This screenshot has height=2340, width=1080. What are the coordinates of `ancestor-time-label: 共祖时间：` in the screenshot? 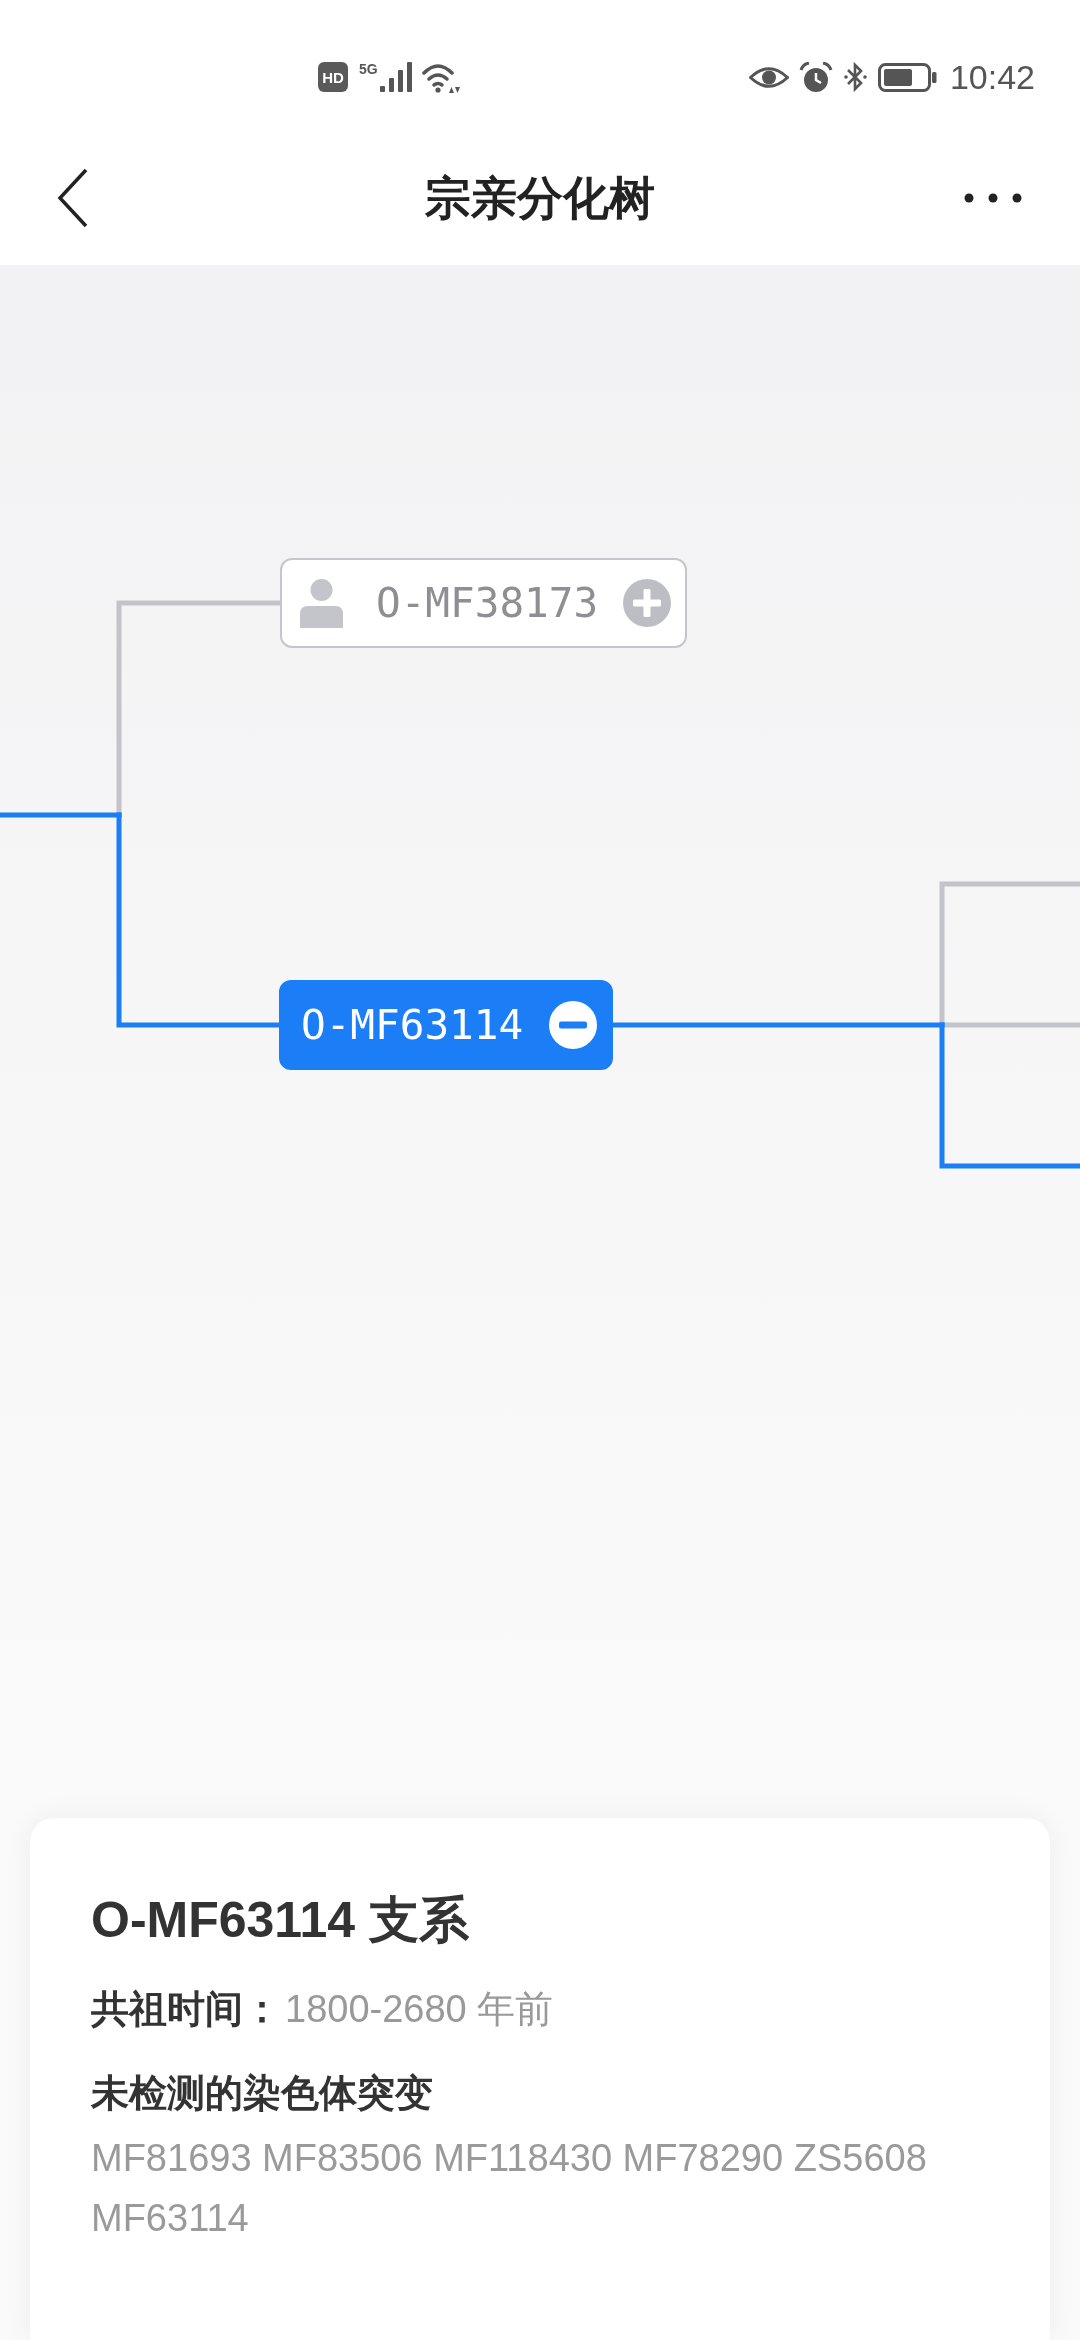 It's located at (186, 2009).